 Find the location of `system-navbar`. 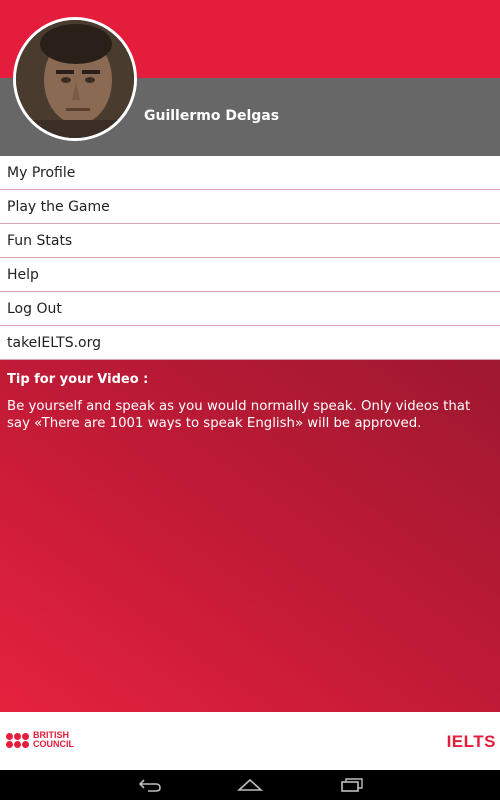

system-navbar is located at coordinates (250, 785).